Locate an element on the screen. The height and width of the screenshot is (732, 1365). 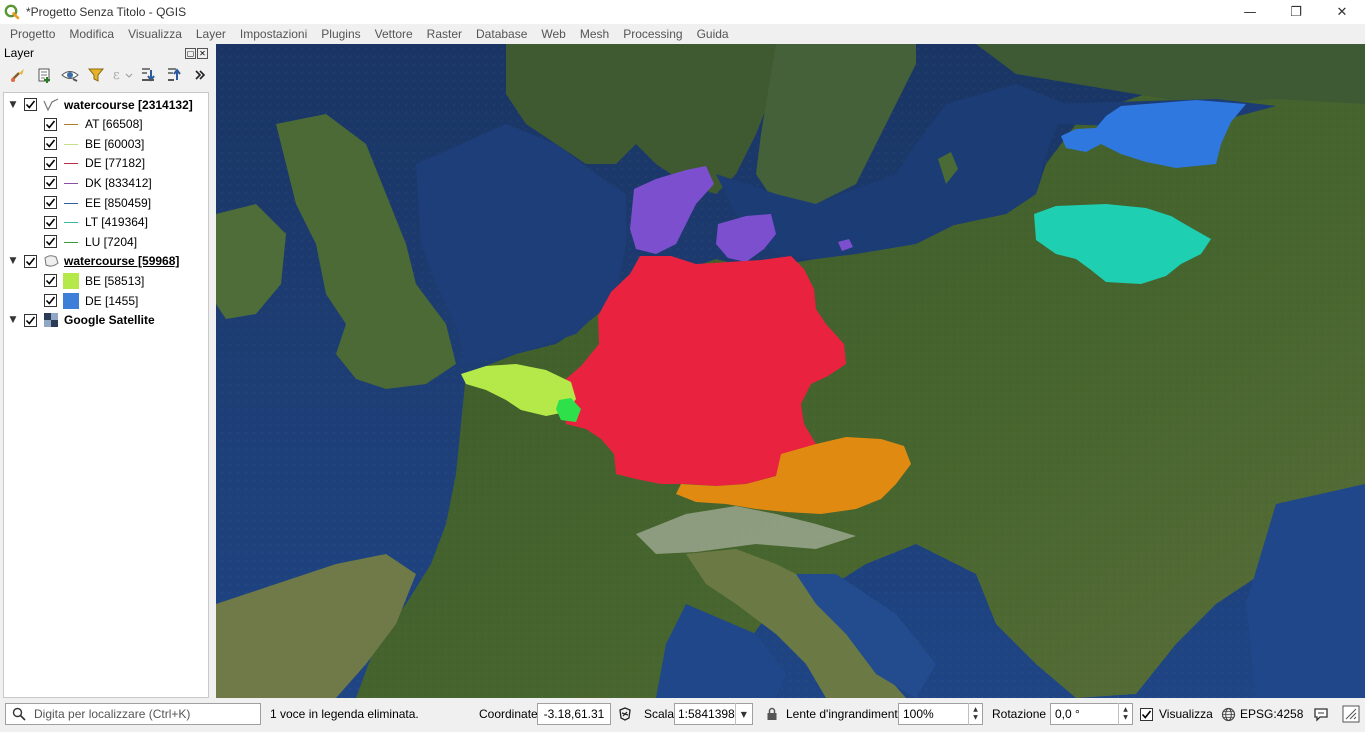
style-icon is located at coordinates (18, 75).